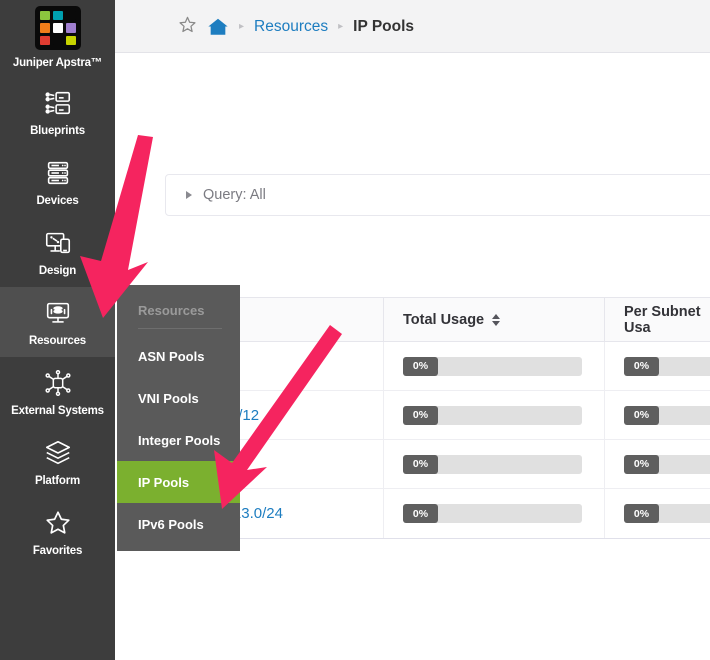  I want to click on table-row: 8.0.0/16 0% 0%, so click(437, 464).